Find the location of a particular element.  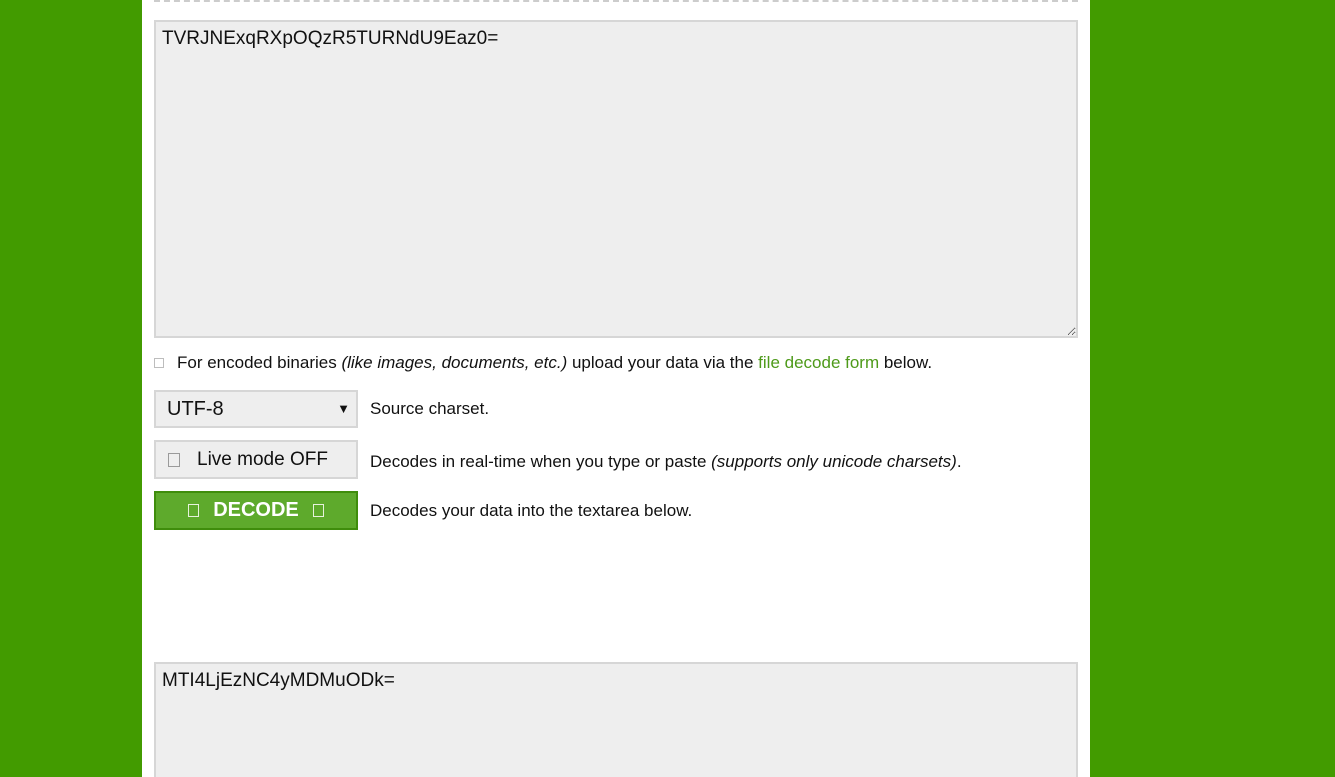

dropdown-arrow-icon: ▼ is located at coordinates (343, 408).